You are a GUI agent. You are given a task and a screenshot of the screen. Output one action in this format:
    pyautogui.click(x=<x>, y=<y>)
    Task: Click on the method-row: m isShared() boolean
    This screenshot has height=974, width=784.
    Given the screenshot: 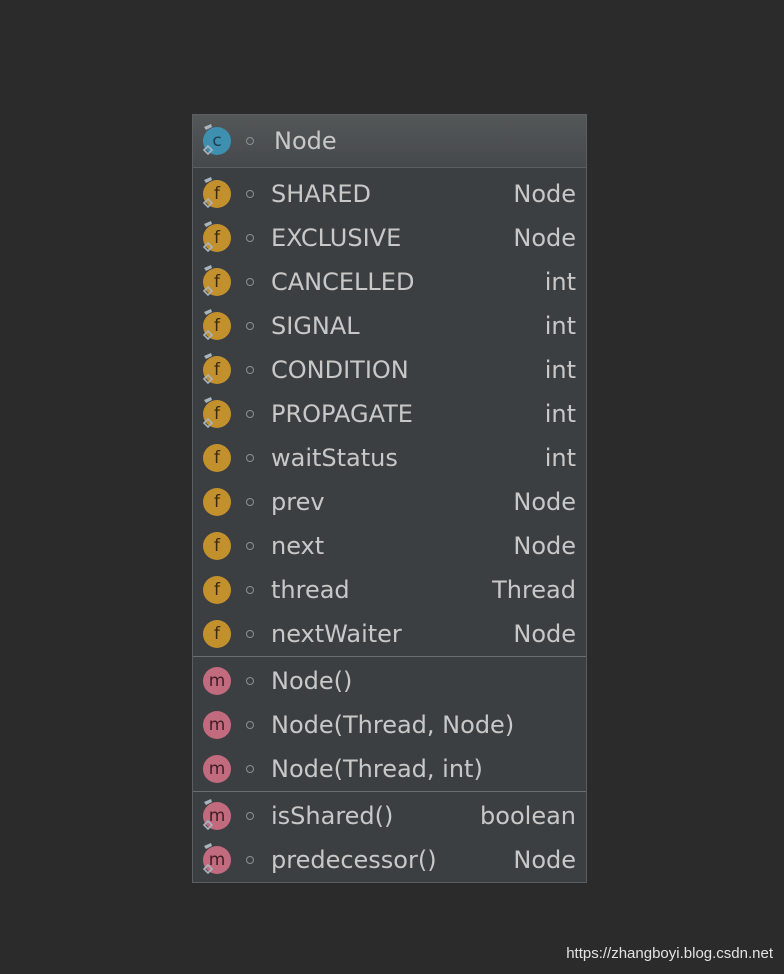 What is the action you would take?
    pyautogui.click(x=389, y=816)
    